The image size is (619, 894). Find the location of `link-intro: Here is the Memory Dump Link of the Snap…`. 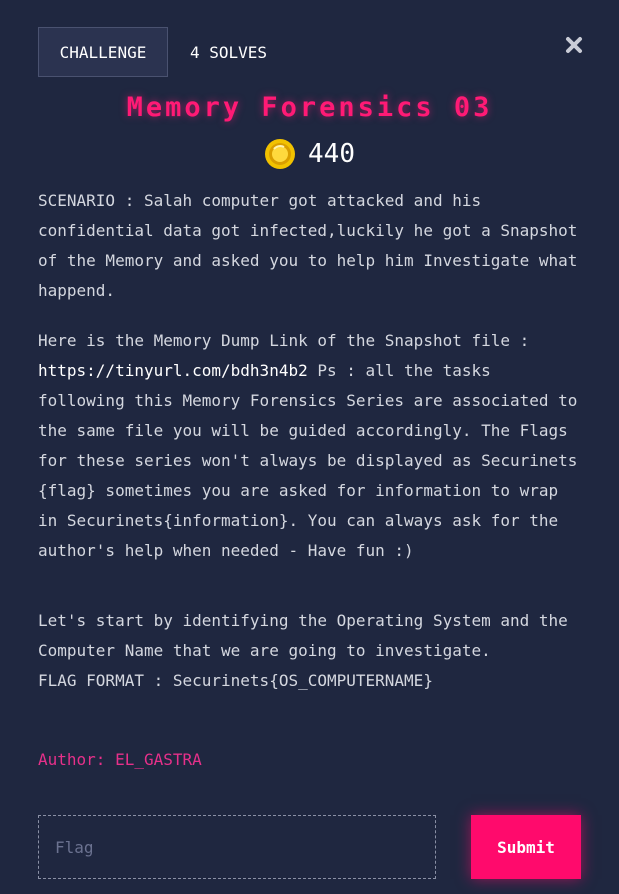

link-intro: Here is the Memory Dump Link of the Snap… is located at coordinates (284, 340).